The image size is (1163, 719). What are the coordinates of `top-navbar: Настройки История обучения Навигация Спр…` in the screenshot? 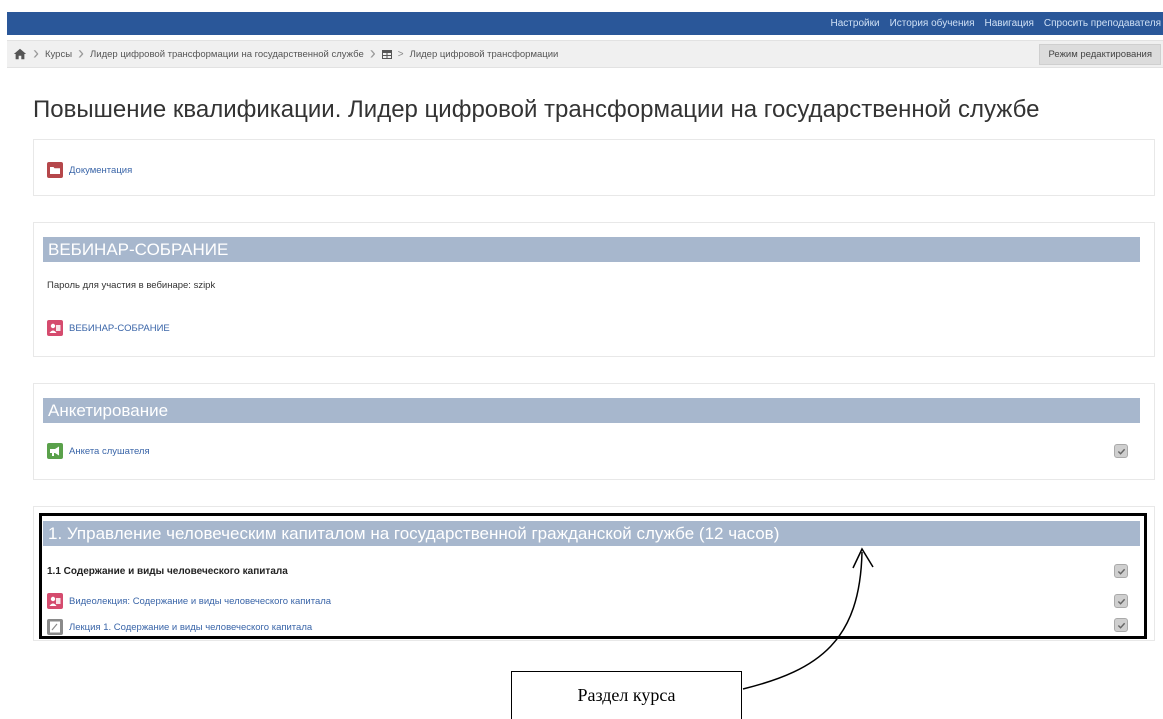 It's located at (585, 23).